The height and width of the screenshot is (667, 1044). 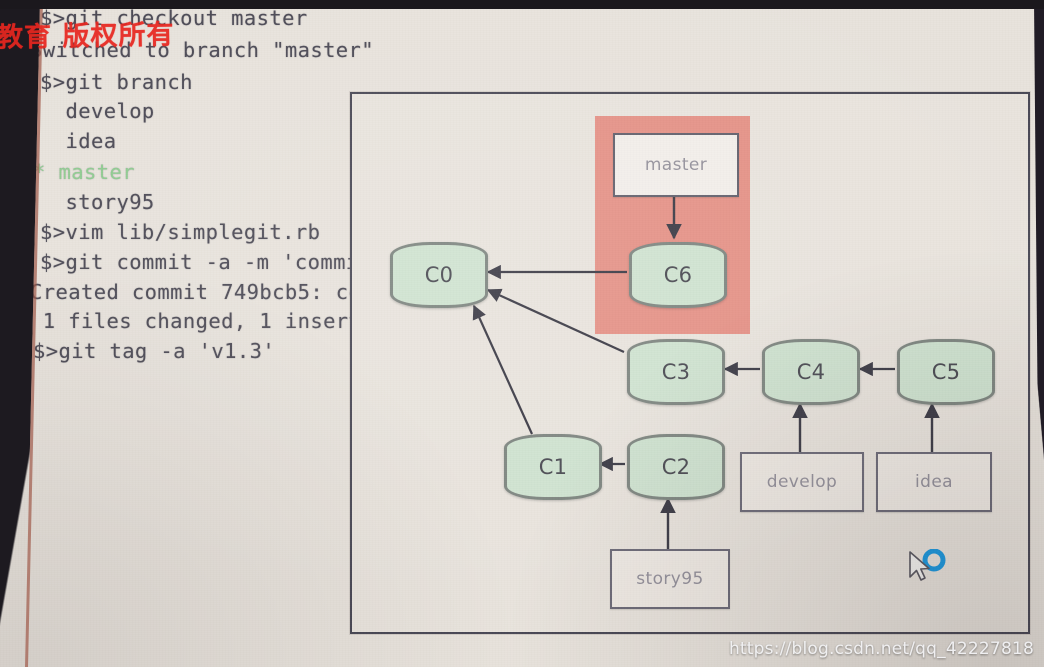 What do you see at coordinates (87, 36) in the screenshot?
I see `red-watermark: 教育 版权所有` at bounding box center [87, 36].